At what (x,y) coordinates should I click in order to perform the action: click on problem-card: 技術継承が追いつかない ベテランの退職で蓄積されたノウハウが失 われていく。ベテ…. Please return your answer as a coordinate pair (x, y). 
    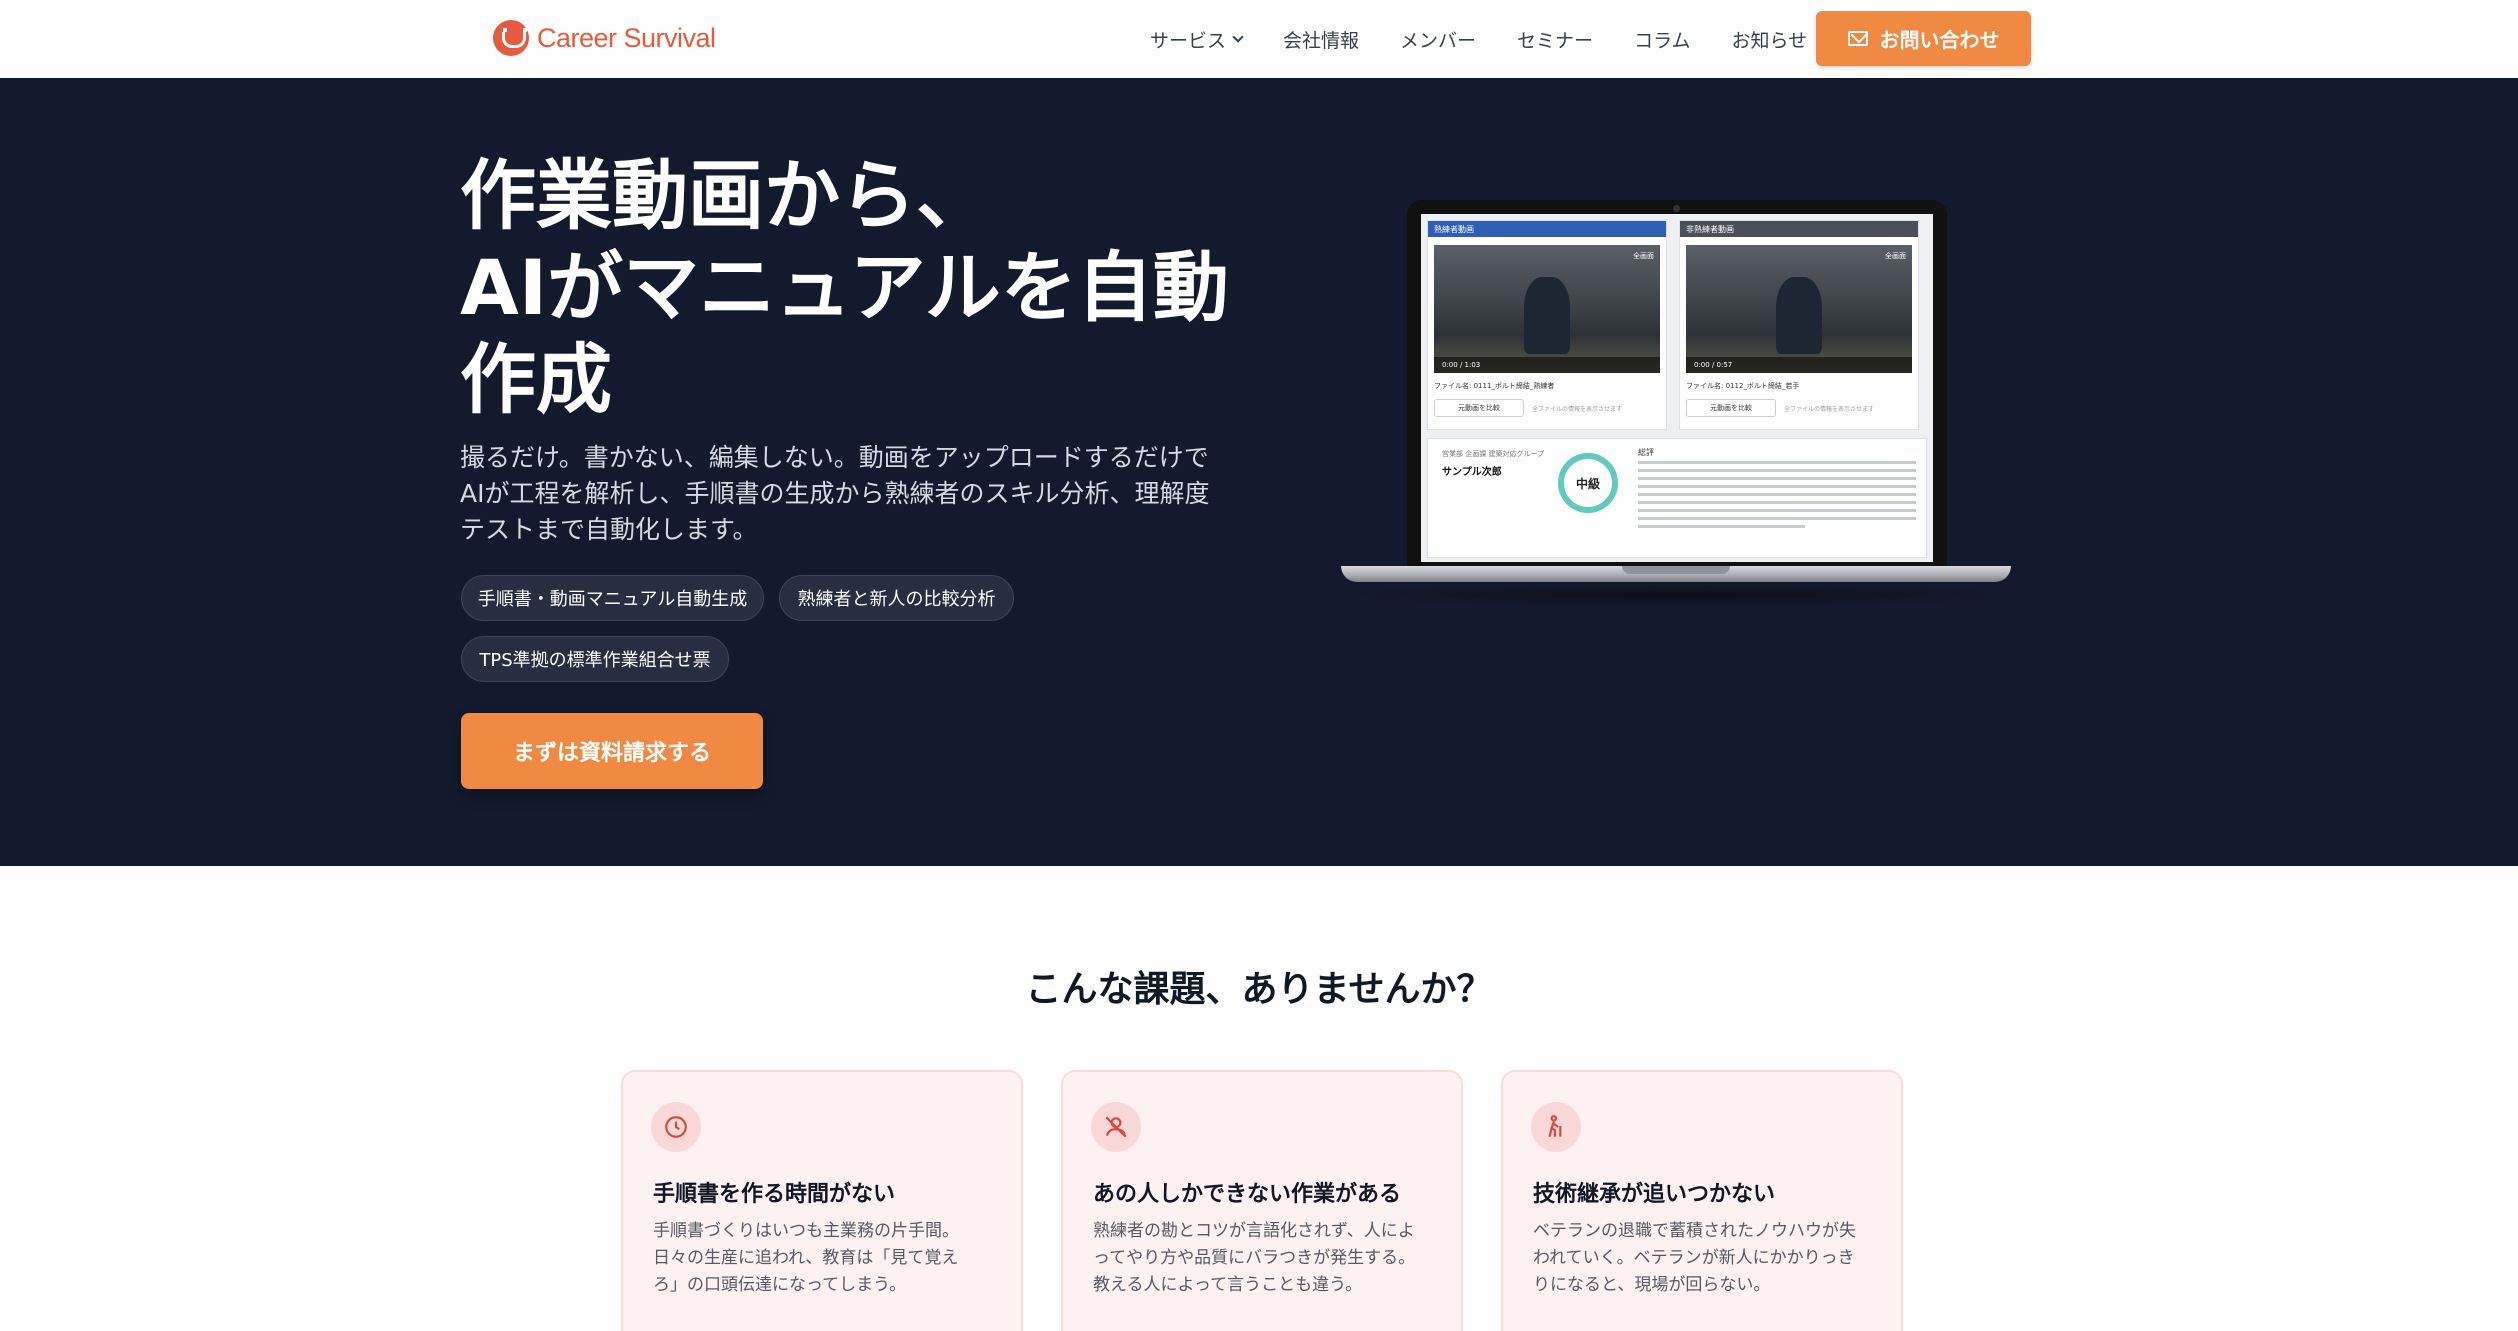
    Looking at the image, I should click on (1702, 1200).